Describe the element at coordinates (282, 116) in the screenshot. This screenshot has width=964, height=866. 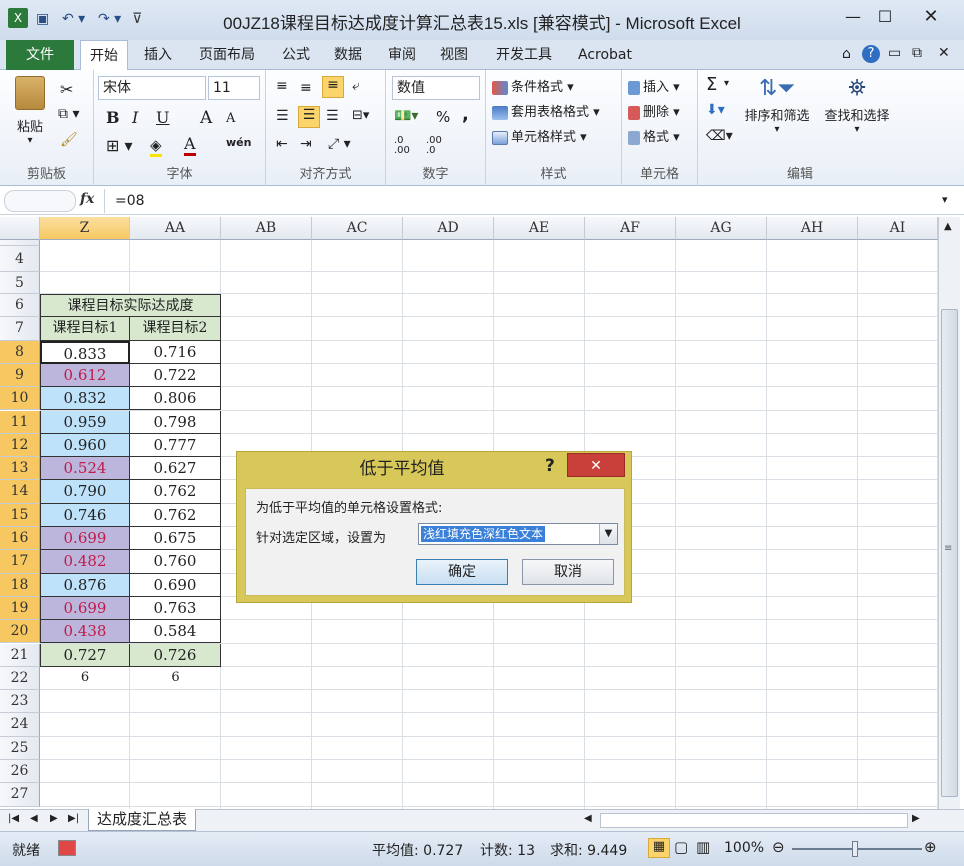
I see `align-left-icon: ☰` at that location.